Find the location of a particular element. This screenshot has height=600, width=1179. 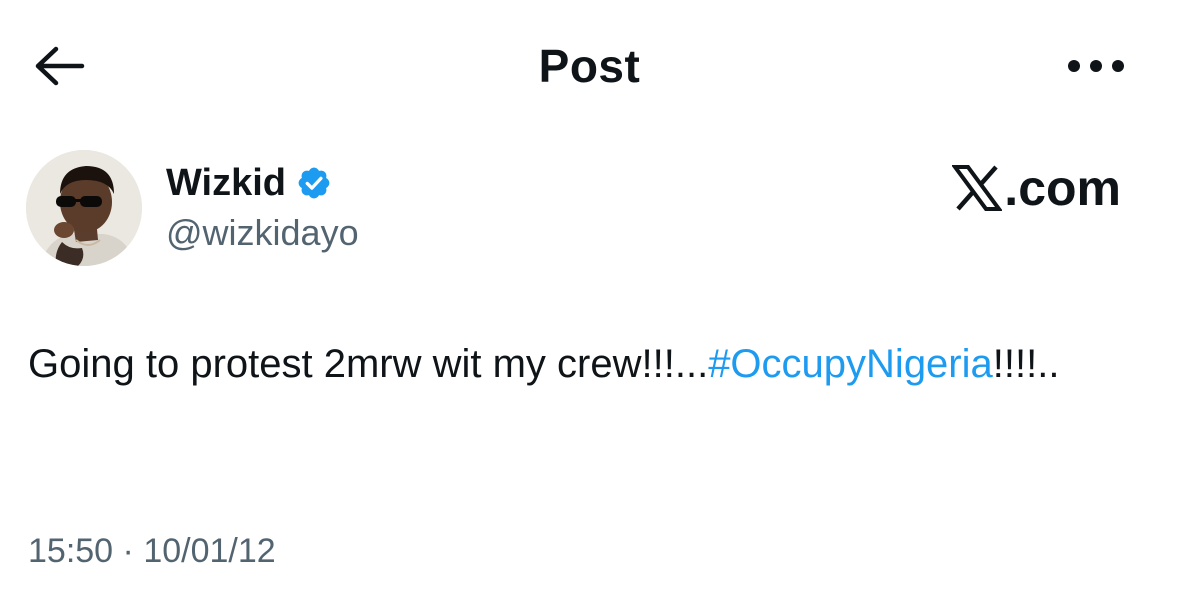

avatar-image is located at coordinates (84, 208).